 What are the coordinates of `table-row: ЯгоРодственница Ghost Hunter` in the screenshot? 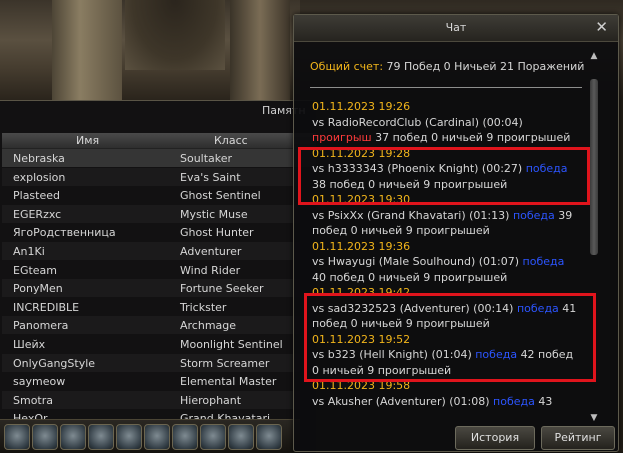 It's located at (159, 232).